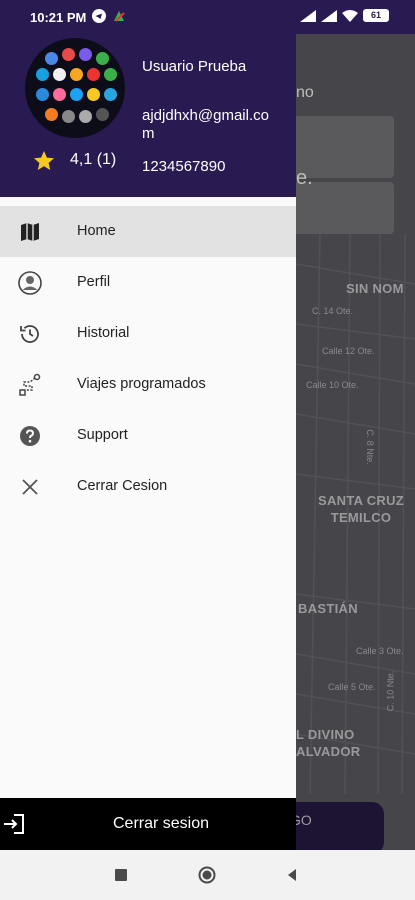 The height and width of the screenshot is (900, 415). What do you see at coordinates (119, 16) in the screenshot?
I see `app-notification-icon` at bounding box center [119, 16].